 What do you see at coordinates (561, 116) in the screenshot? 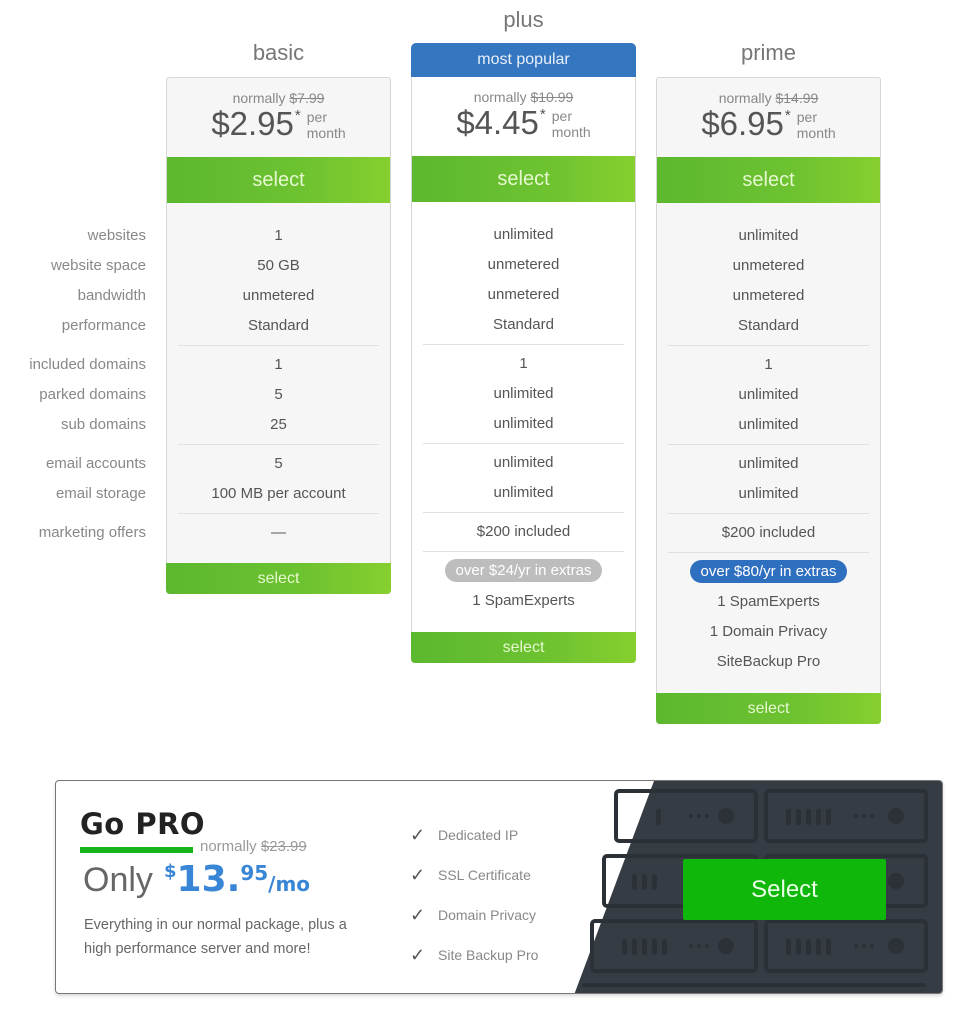
I see `per-label: per` at bounding box center [561, 116].